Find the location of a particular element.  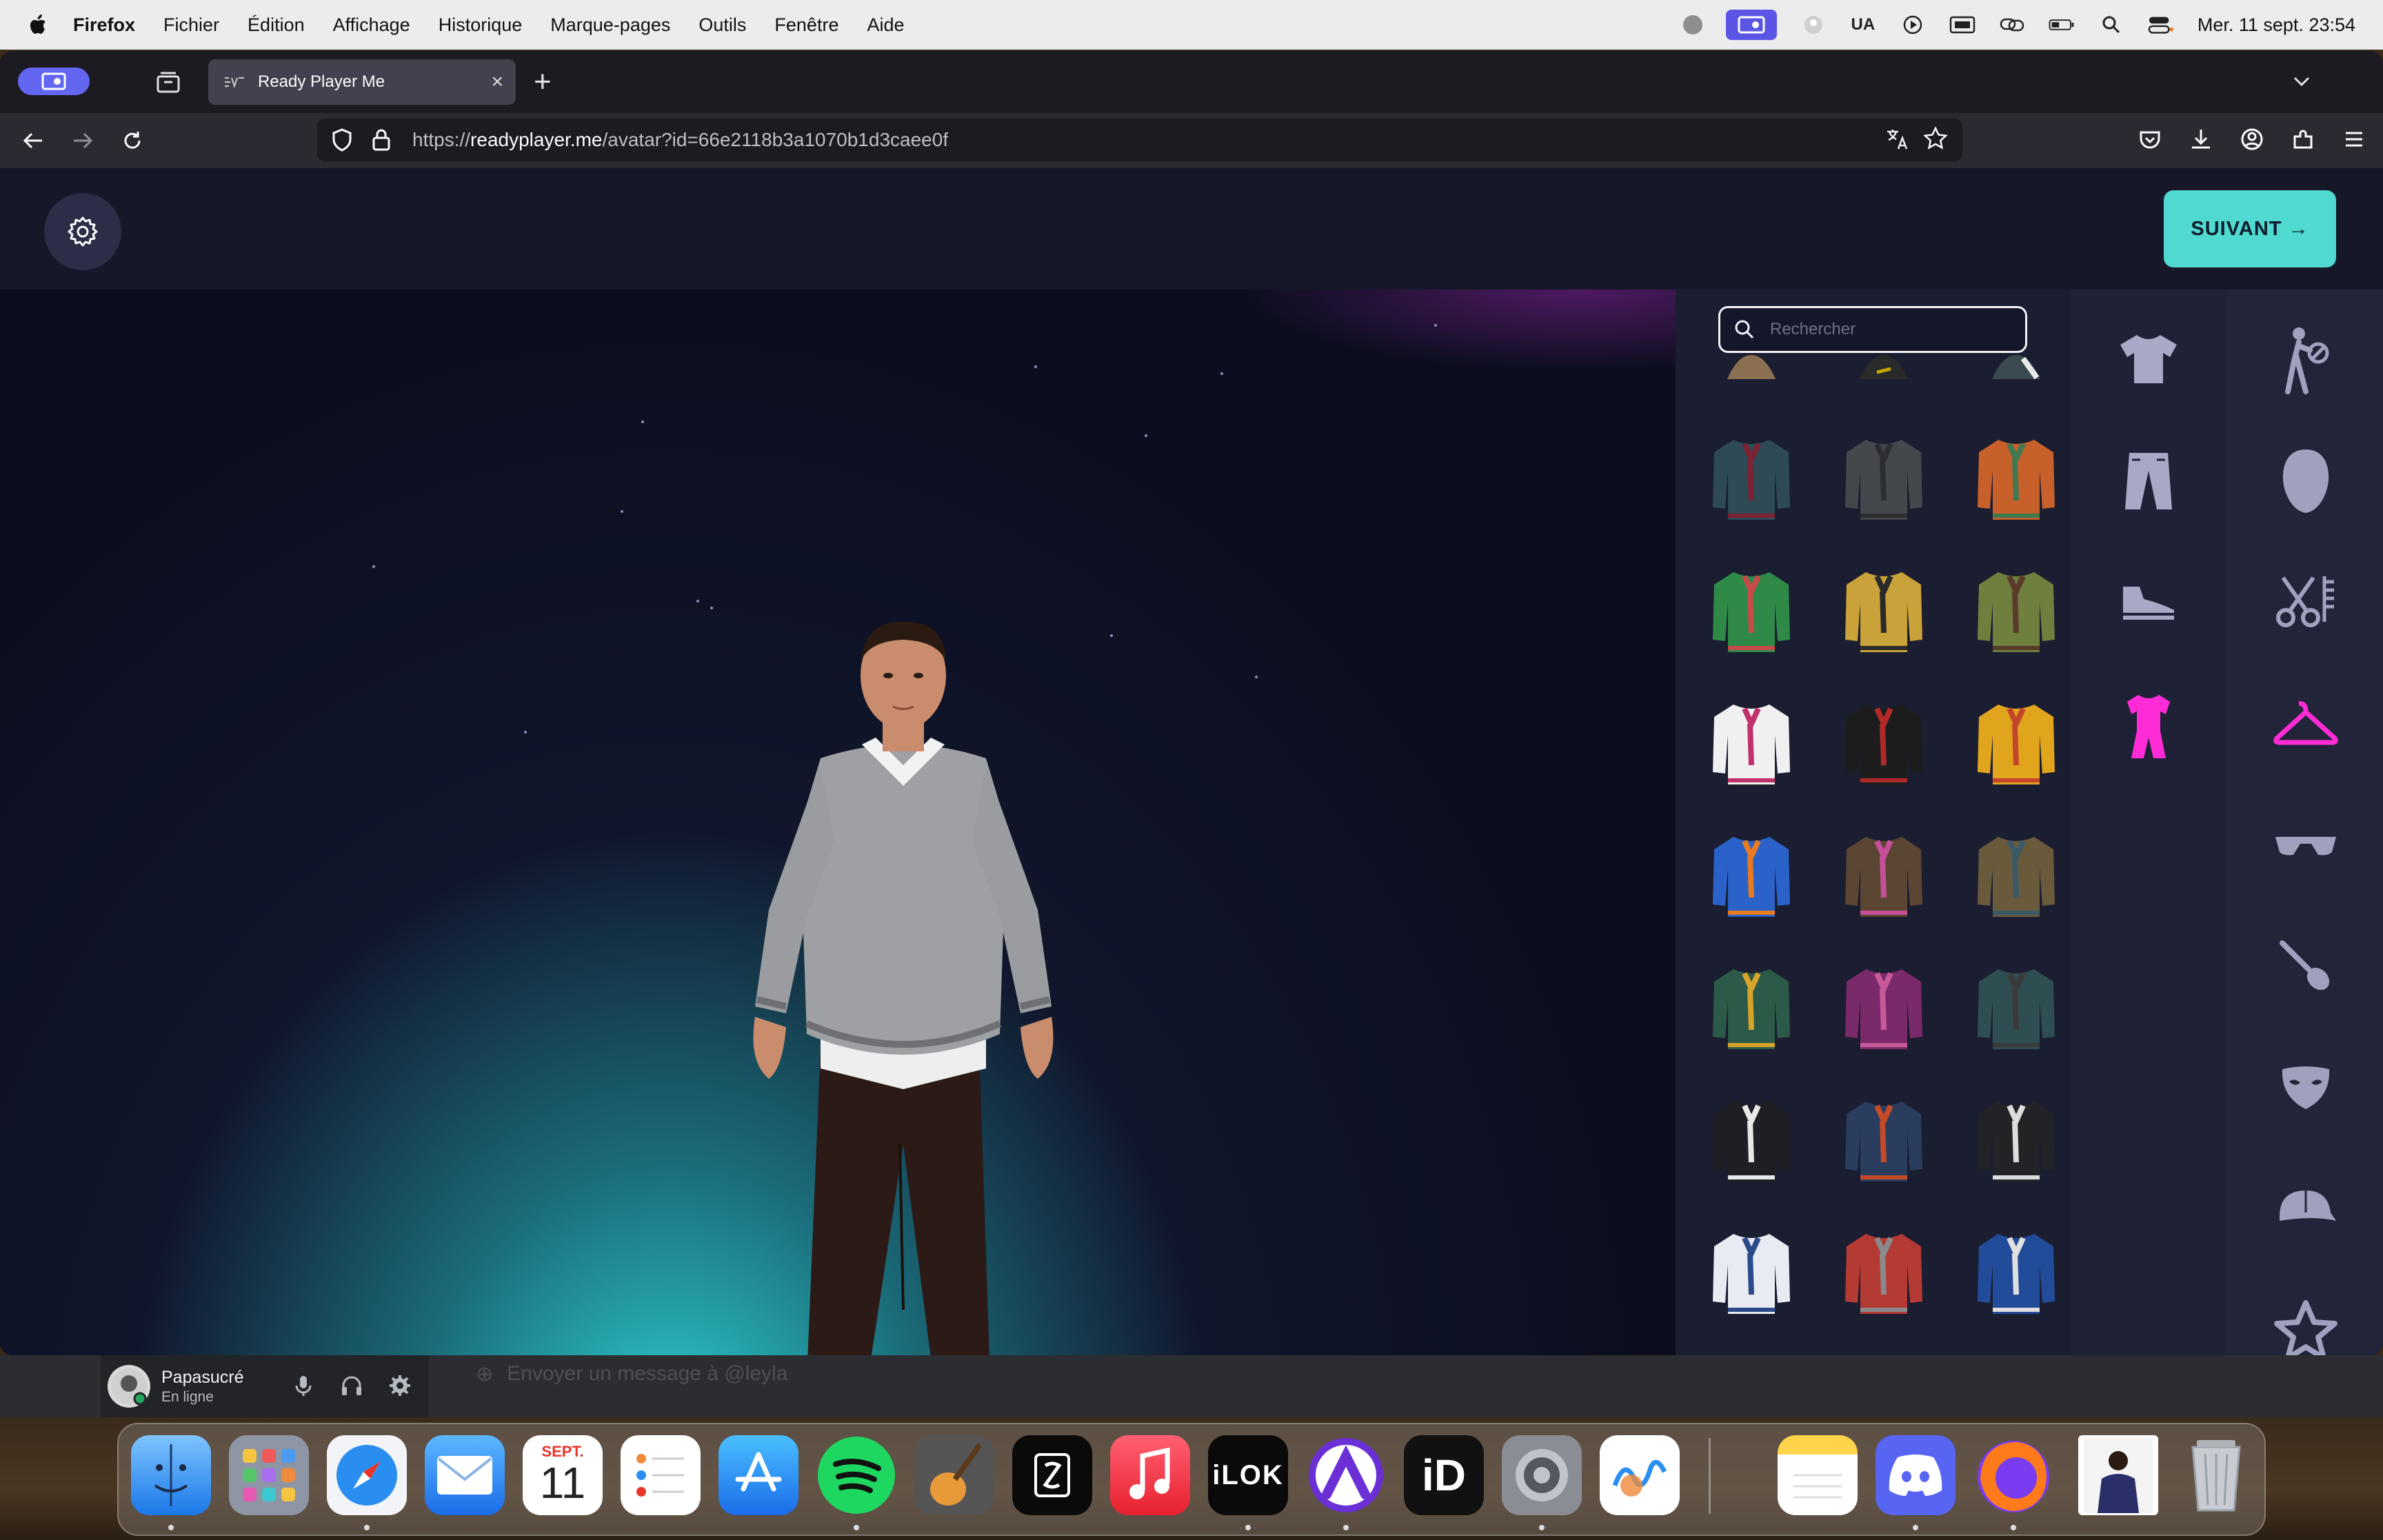

close-tab-icon: × is located at coordinates (497, 82).